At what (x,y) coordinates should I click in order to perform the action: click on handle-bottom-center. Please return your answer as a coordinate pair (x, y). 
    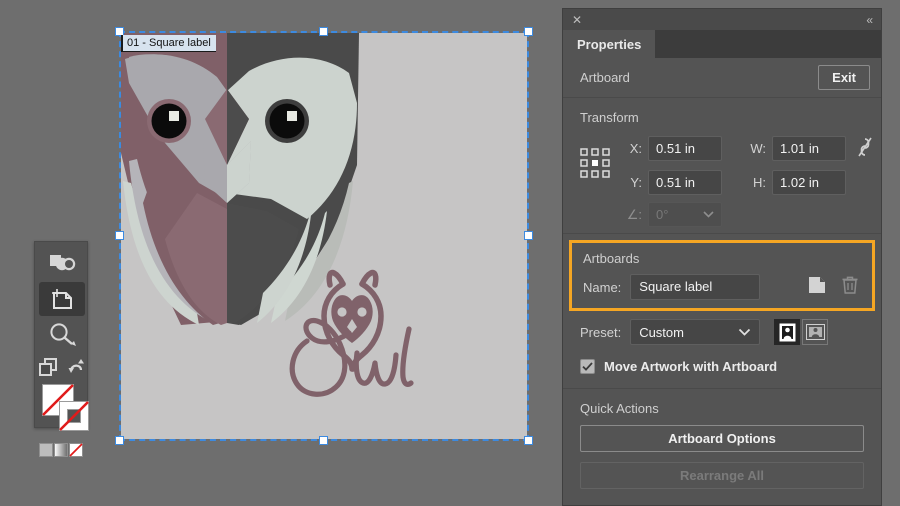
    Looking at the image, I should click on (323, 440).